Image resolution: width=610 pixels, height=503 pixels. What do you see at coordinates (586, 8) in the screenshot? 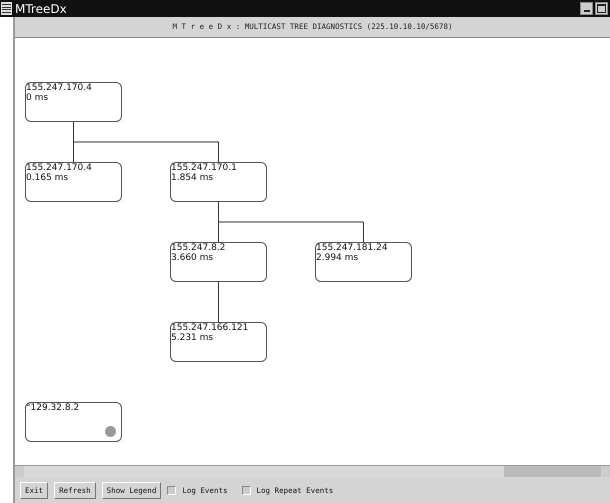
I see `minimize-icon` at bounding box center [586, 8].